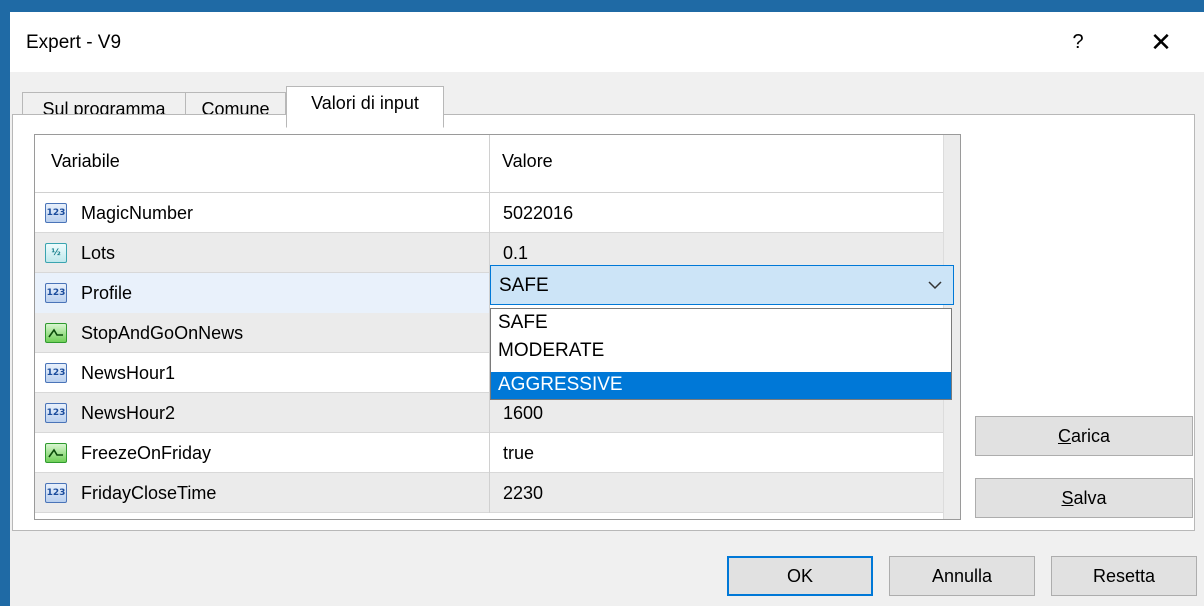 The width and height of the screenshot is (1204, 606). What do you see at coordinates (146, 453) in the screenshot?
I see `variable-name: FreezeOnFriday` at bounding box center [146, 453].